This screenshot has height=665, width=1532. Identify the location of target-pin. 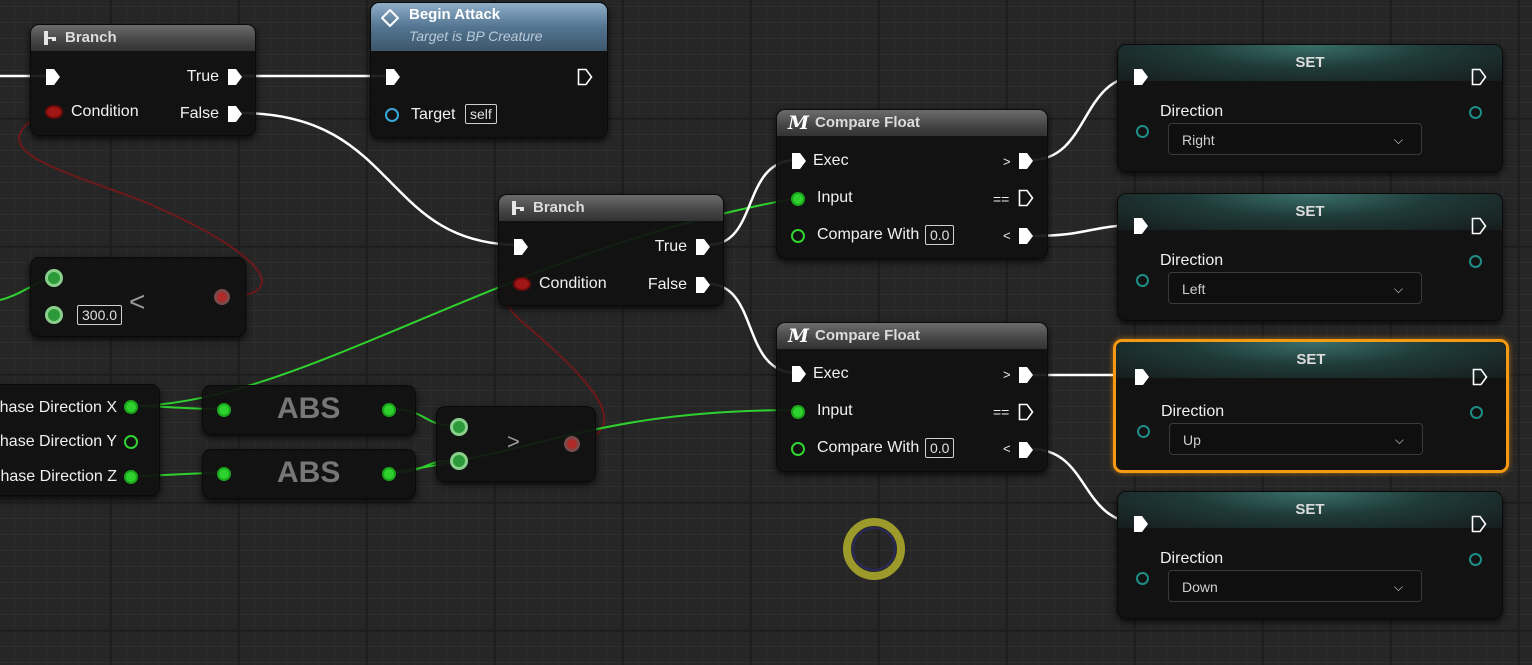
(392, 115).